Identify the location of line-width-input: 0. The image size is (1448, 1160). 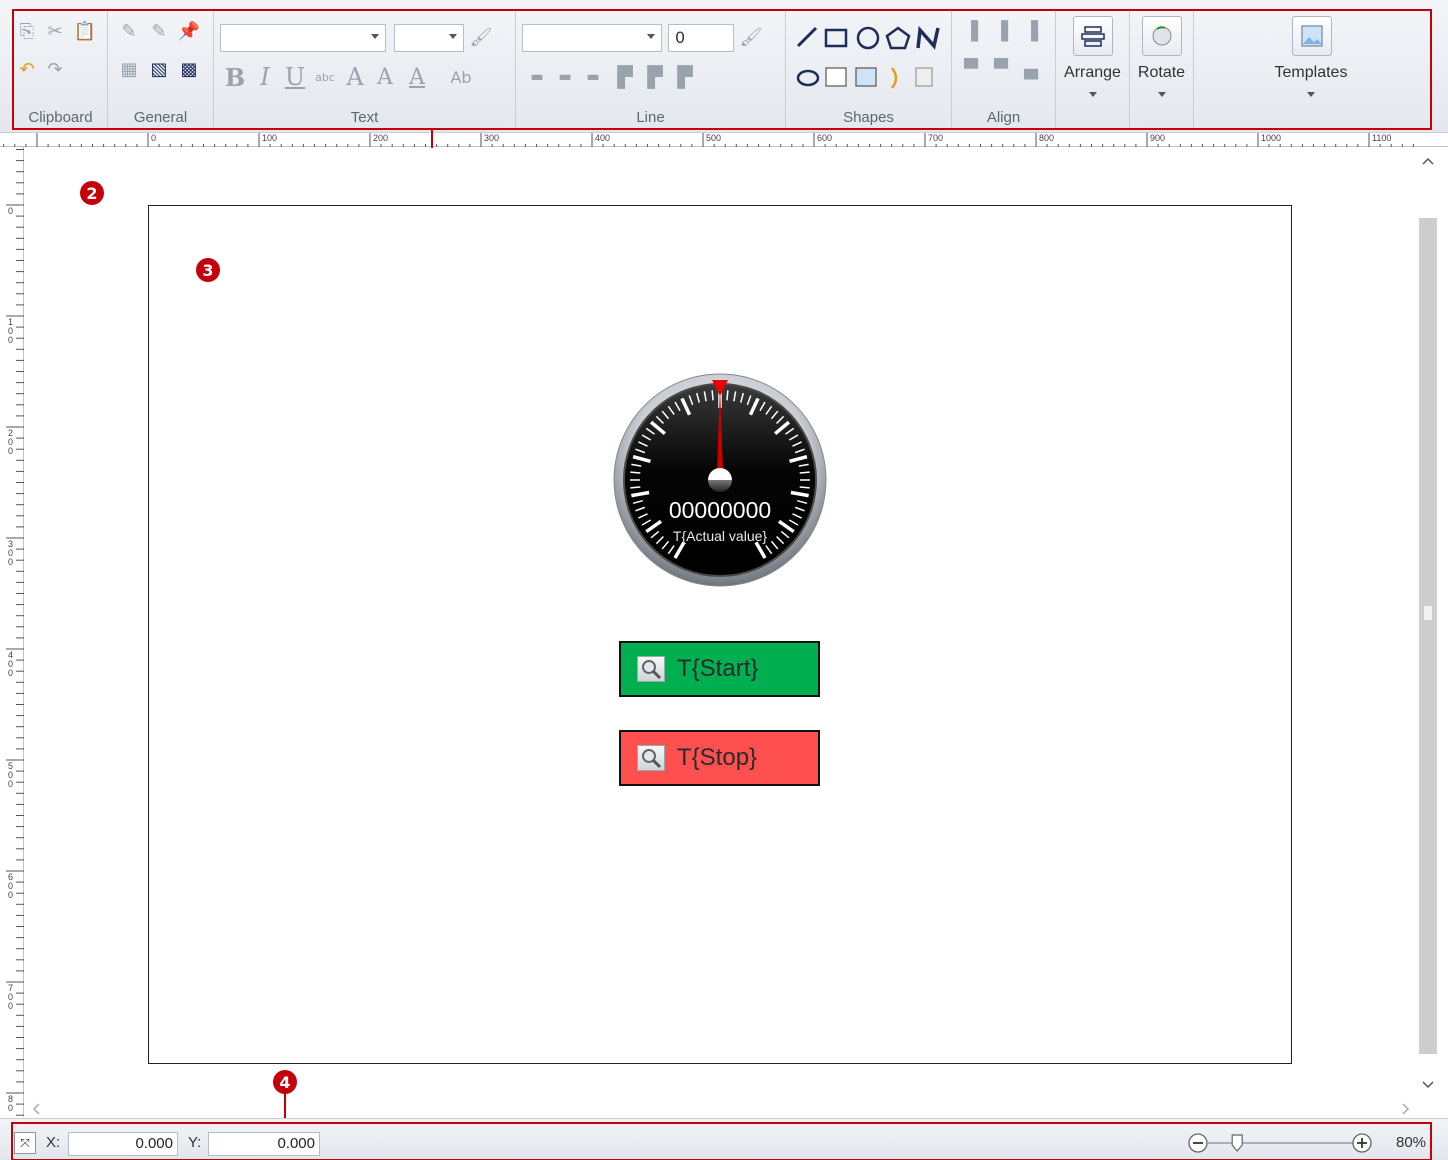
(701, 38).